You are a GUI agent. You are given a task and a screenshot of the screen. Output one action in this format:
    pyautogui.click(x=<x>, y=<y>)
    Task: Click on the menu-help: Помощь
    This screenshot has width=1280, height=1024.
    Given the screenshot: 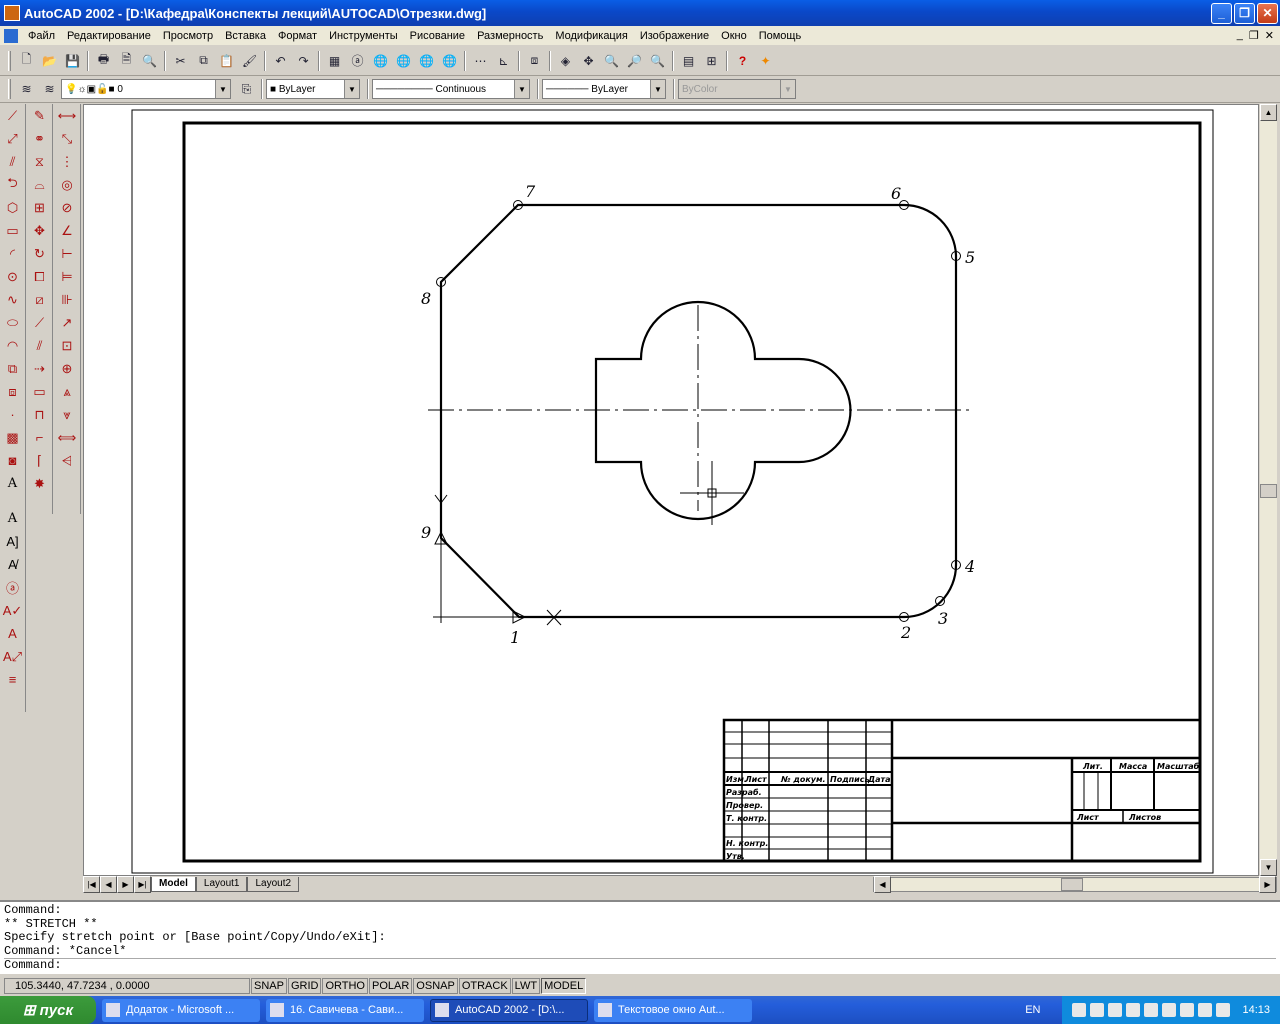 What is the action you would take?
    pyautogui.click(x=780, y=36)
    